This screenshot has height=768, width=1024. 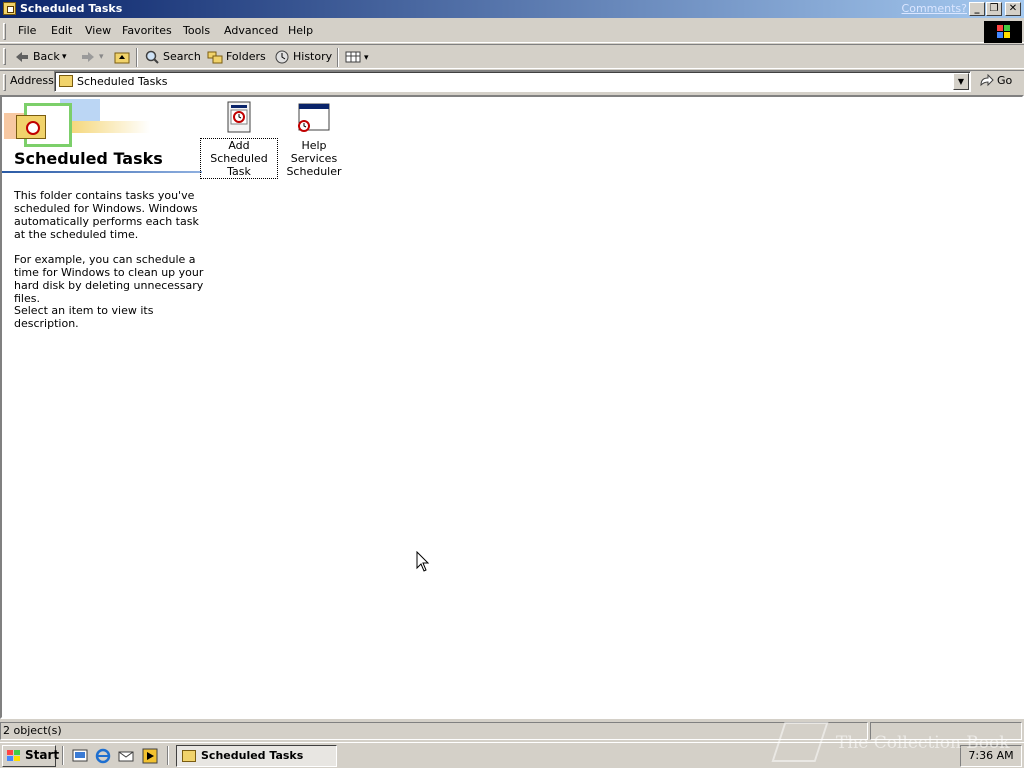 I want to click on media-player-icon, so click(x=150, y=756).